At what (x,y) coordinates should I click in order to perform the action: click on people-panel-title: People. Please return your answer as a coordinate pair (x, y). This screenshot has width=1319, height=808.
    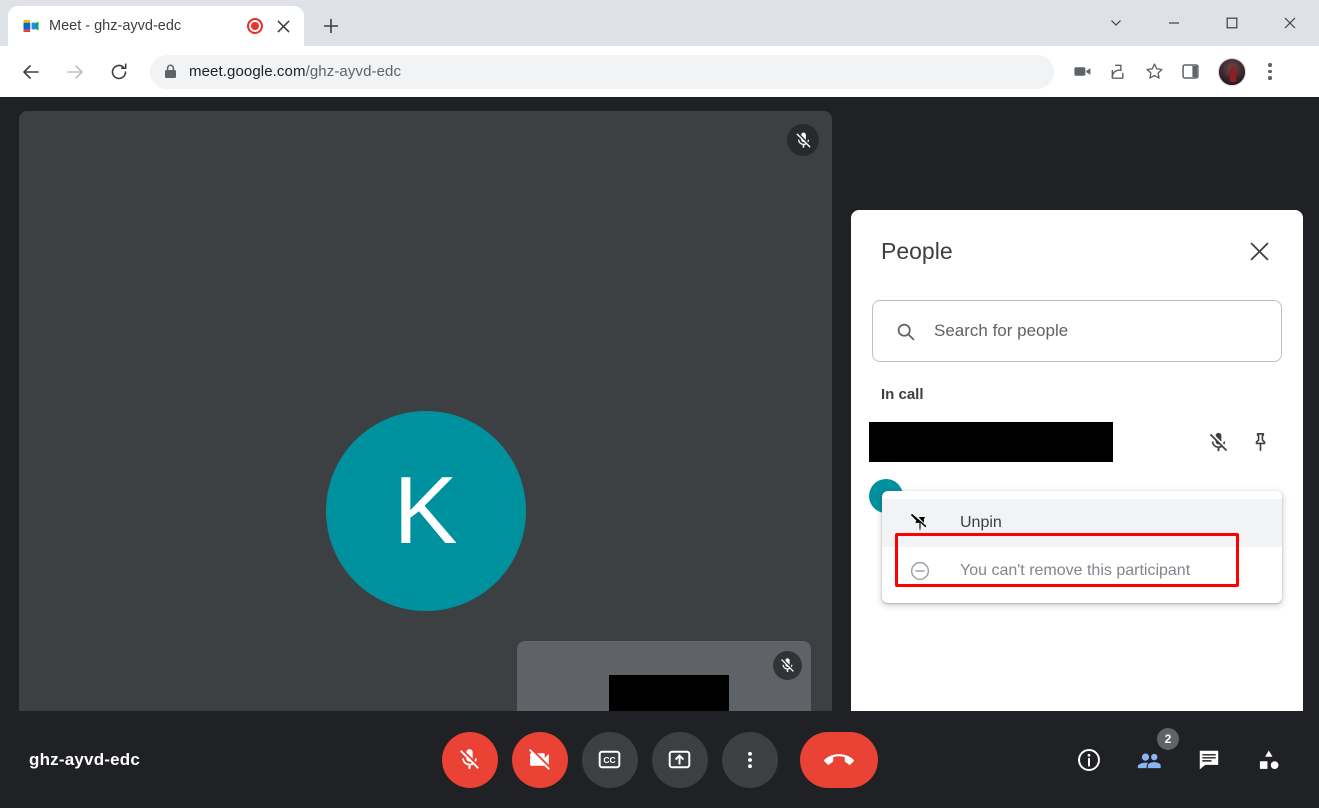
    Looking at the image, I should click on (917, 250).